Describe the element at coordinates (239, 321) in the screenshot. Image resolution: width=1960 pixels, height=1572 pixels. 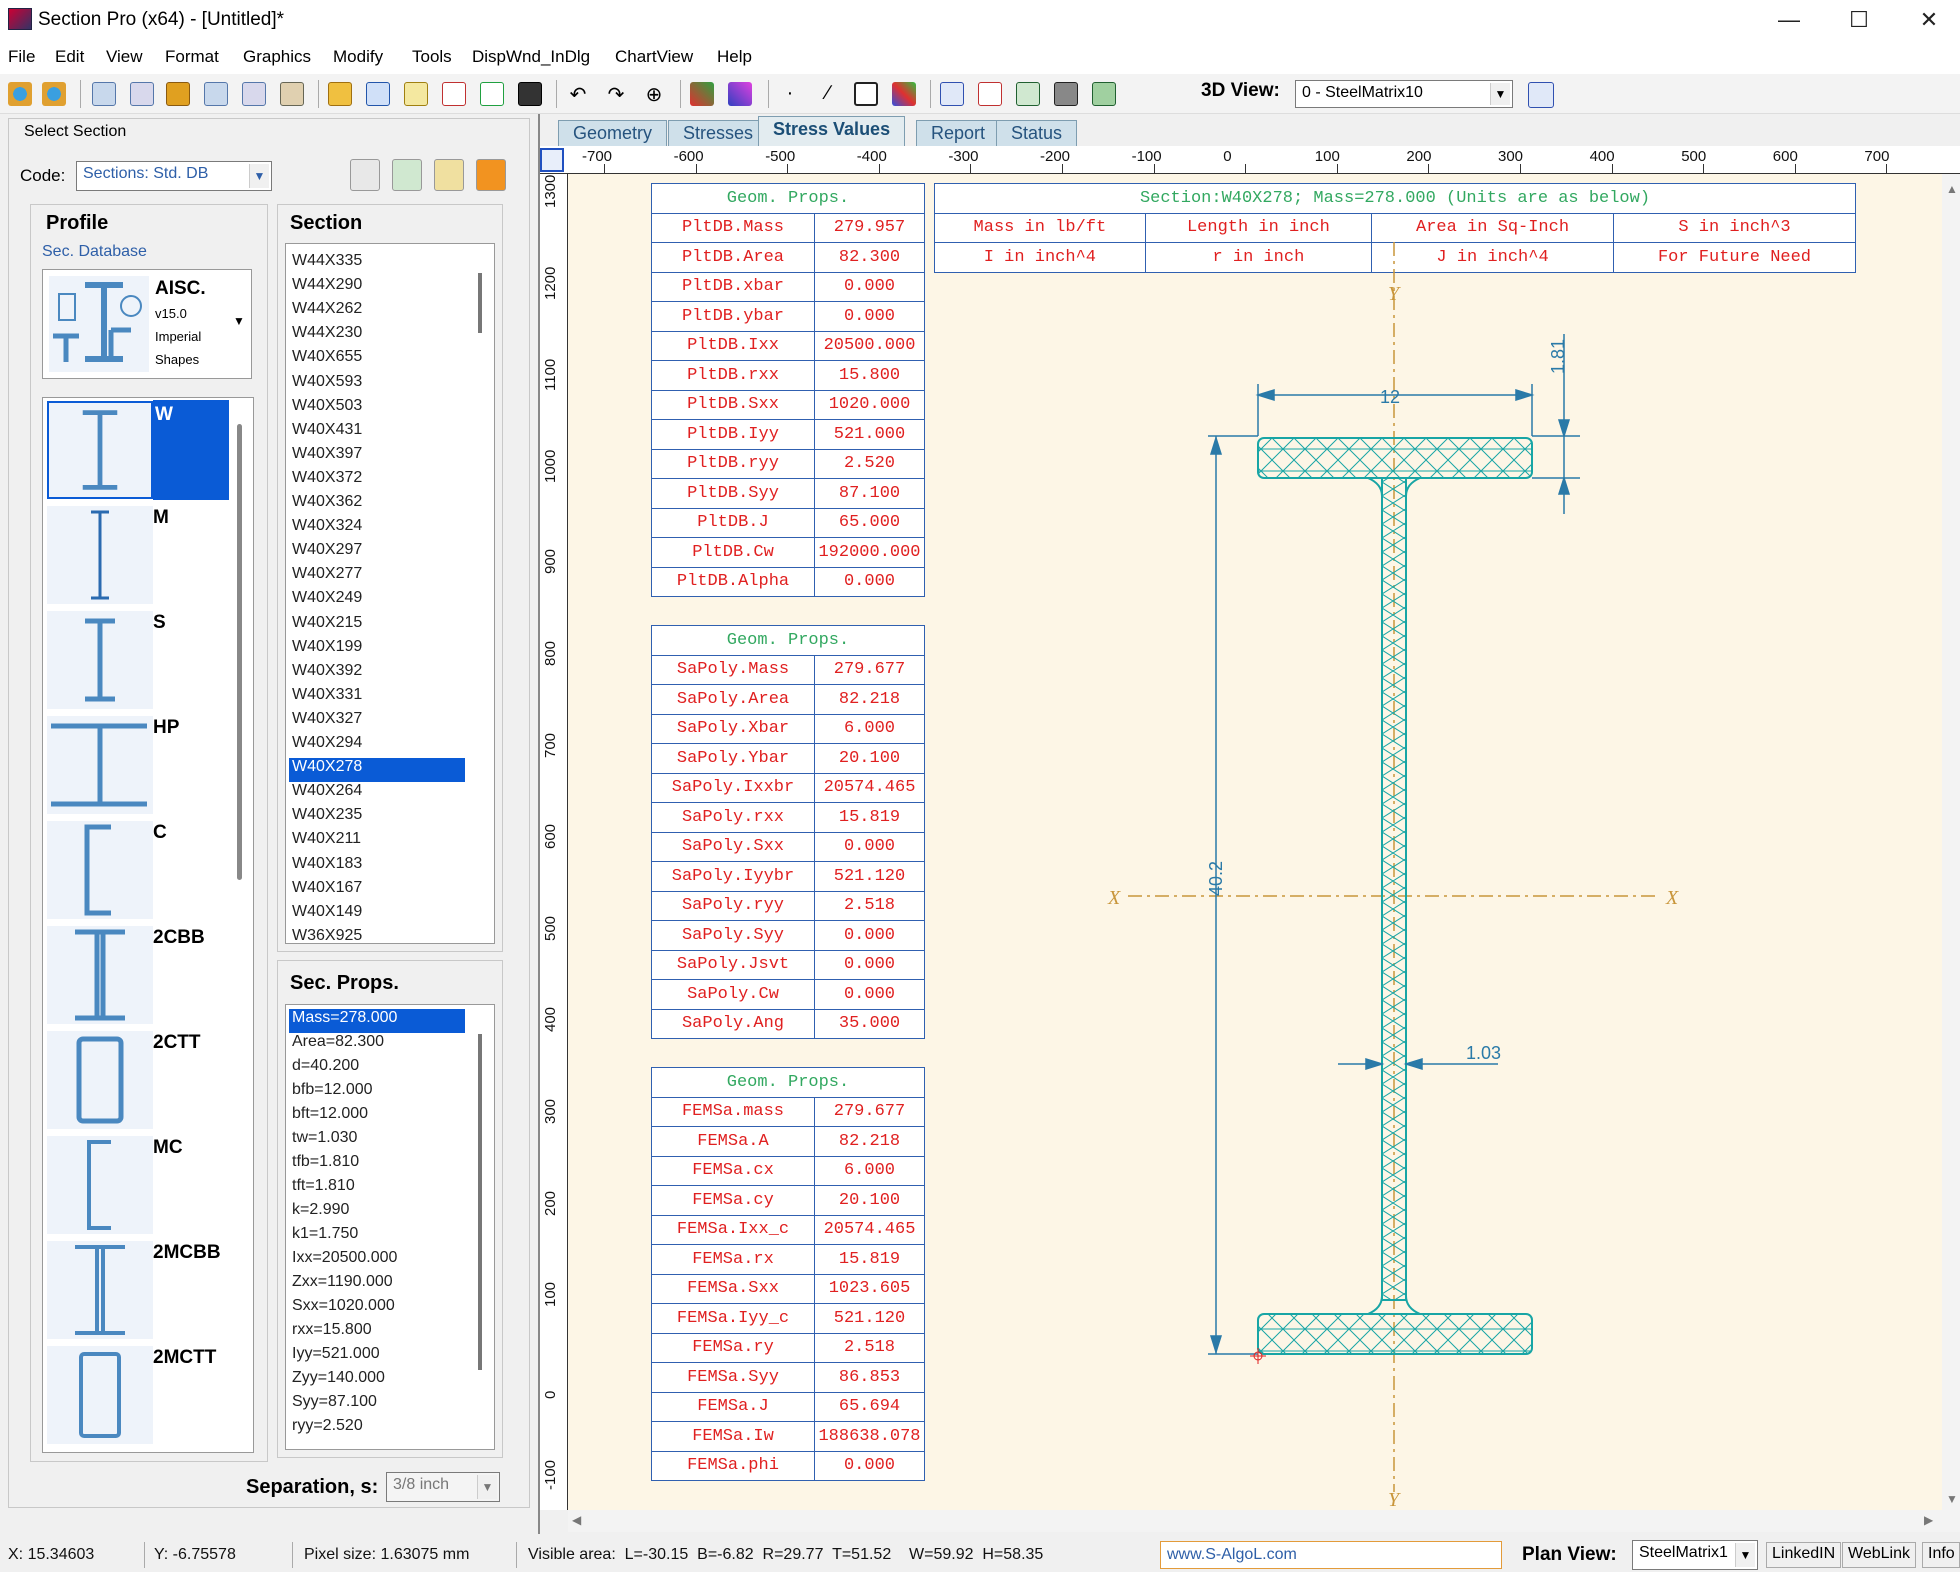
I see `chevron-down-icon: ▼` at that location.